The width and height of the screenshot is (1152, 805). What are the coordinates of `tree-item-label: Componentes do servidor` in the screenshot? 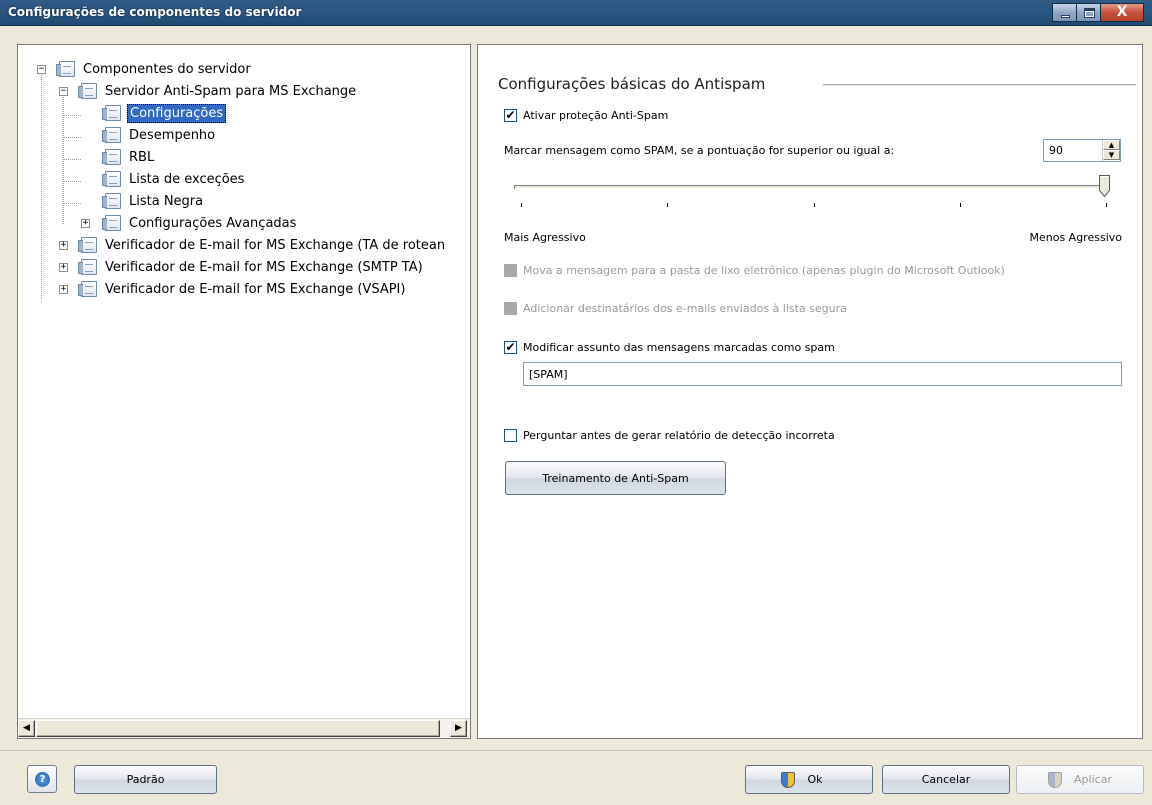 It's located at (167, 69).